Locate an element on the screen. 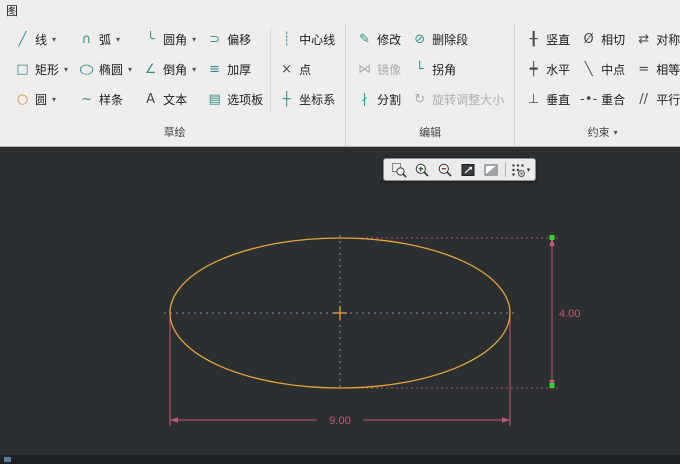 Image resolution: width=680 pixels, height=464 pixels. display-style-icon is located at coordinates (491, 169).